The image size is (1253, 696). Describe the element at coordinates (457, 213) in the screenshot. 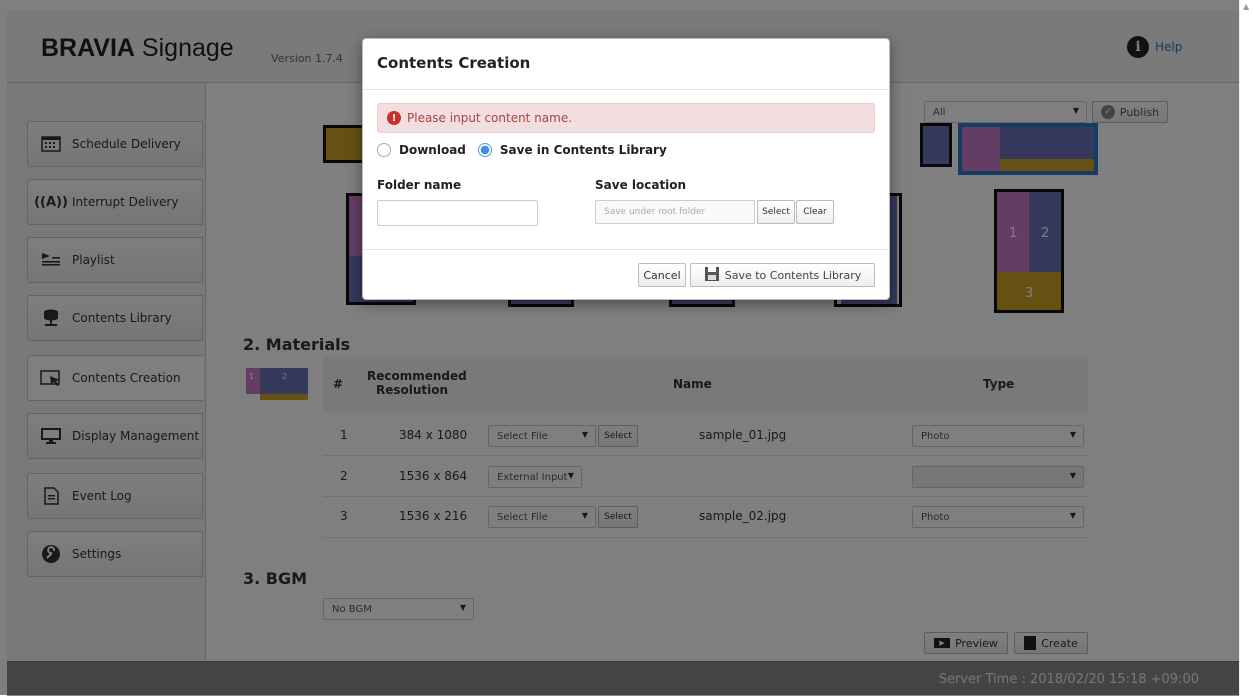

I see `folder-name-input` at that location.